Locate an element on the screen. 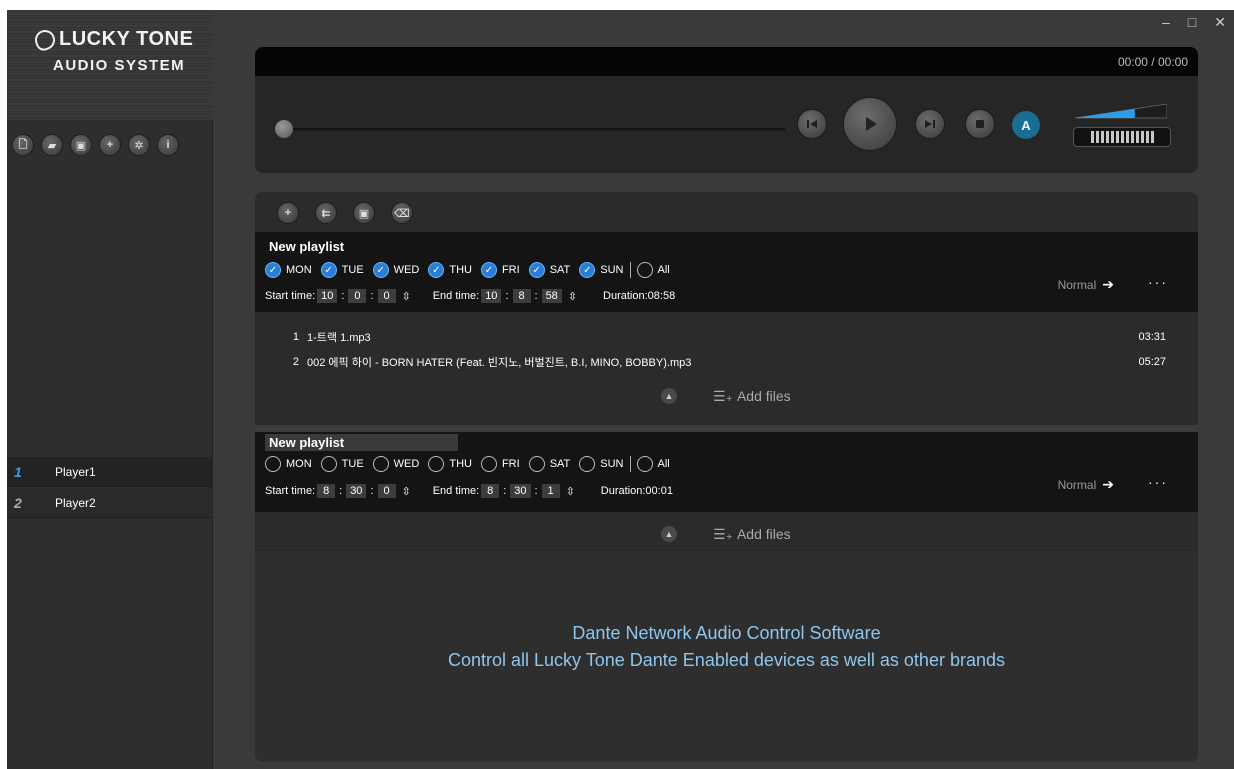  time-display: 00:00 / 00:00 is located at coordinates (1152, 62).